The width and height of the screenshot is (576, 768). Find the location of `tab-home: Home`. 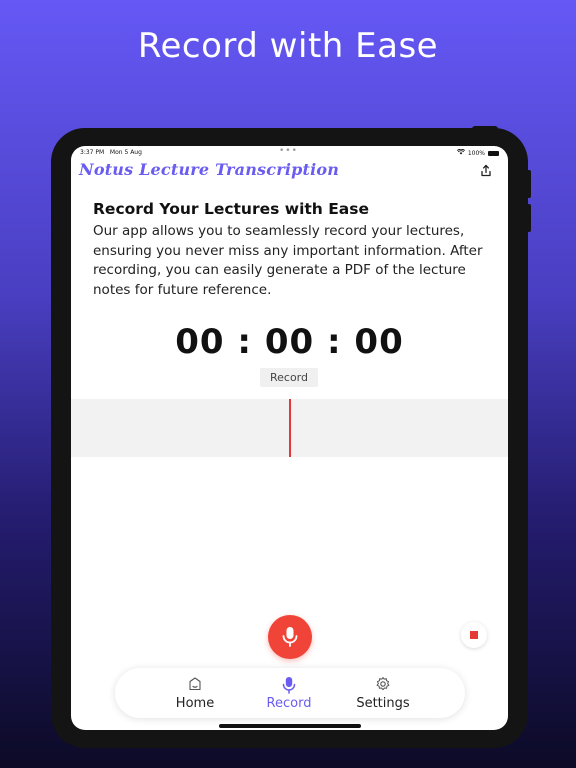

tab-home: Home is located at coordinates (195, 693).